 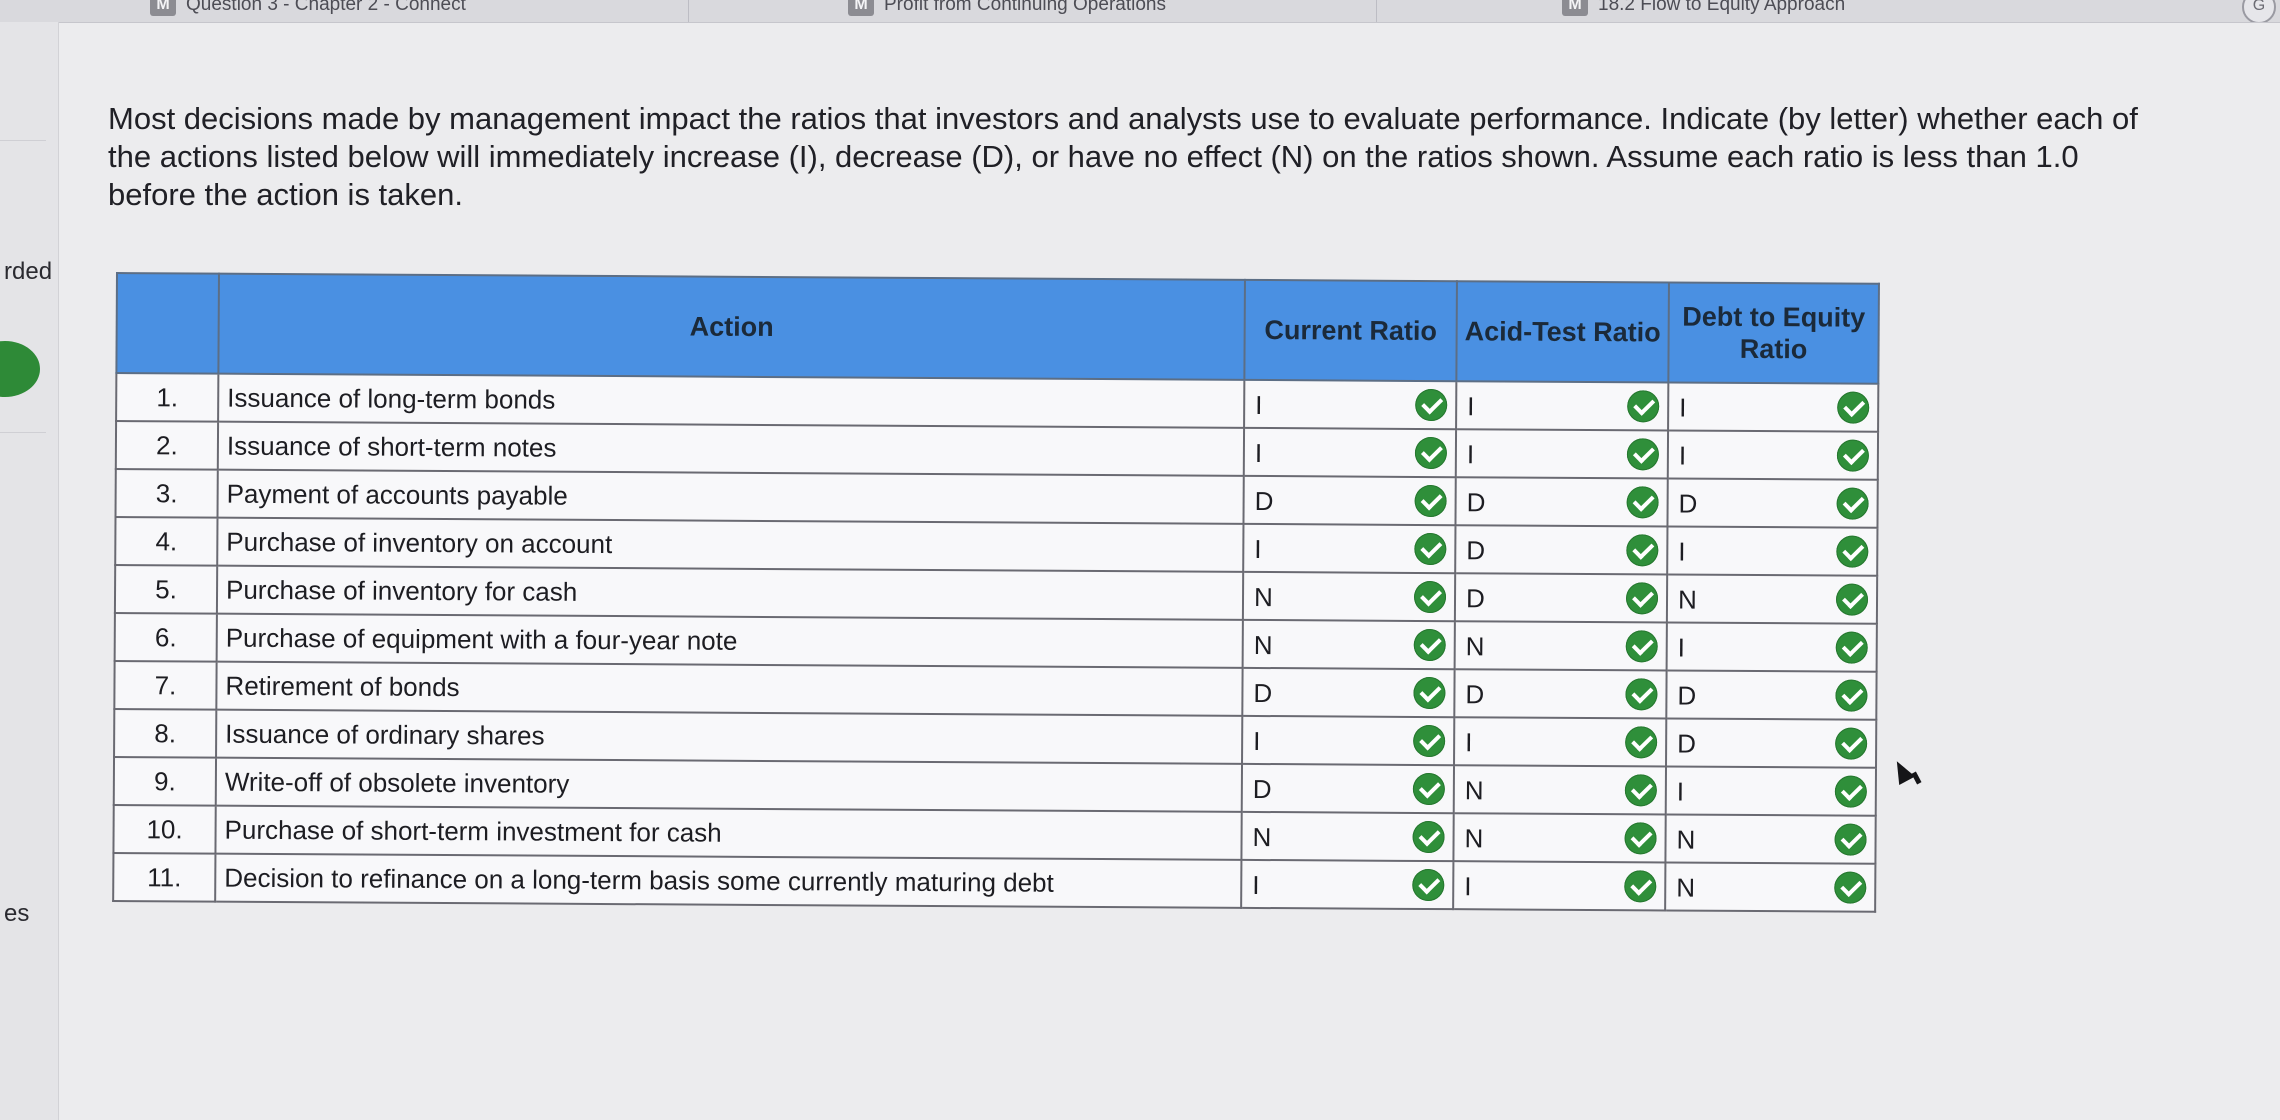 I want to click on header-current-ratio: Current Ratio, so click(x=1350, y=330).